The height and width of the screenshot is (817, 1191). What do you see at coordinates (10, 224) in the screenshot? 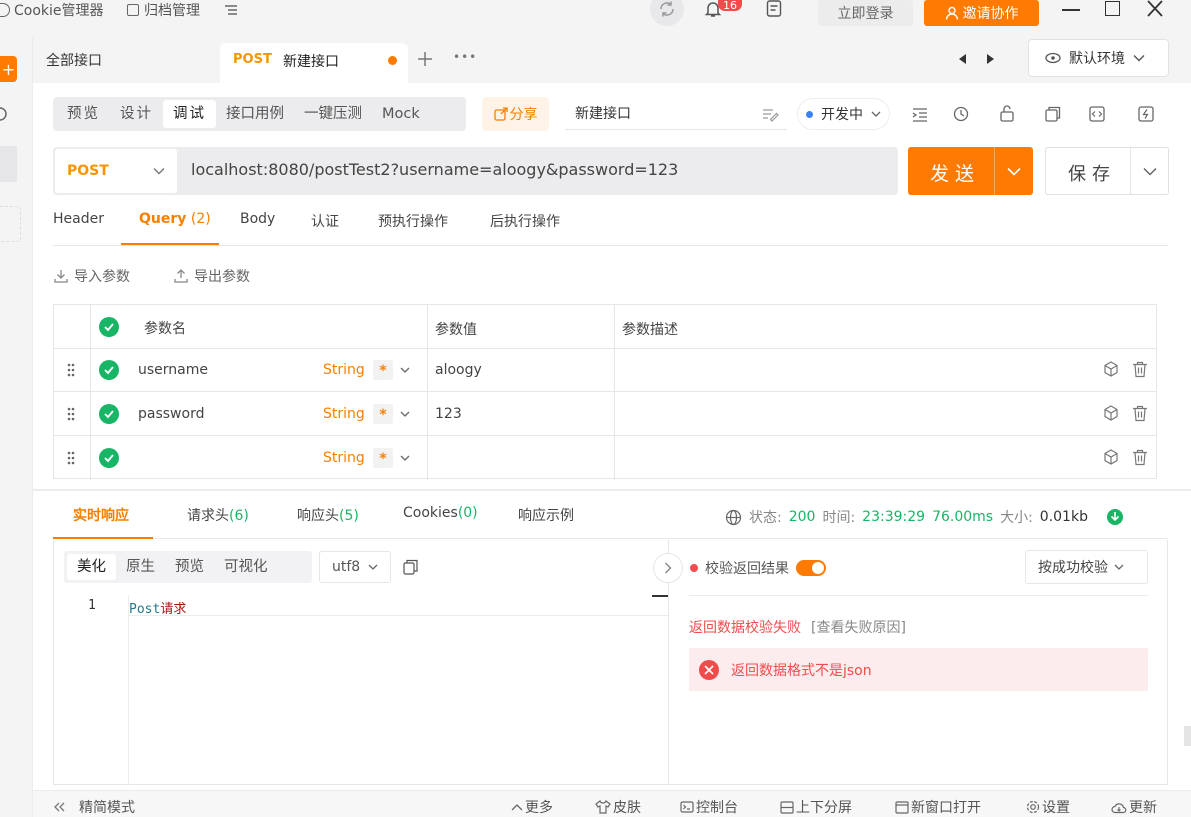
I see `sidebar-dashed-item` at bounding box center [10, 224].